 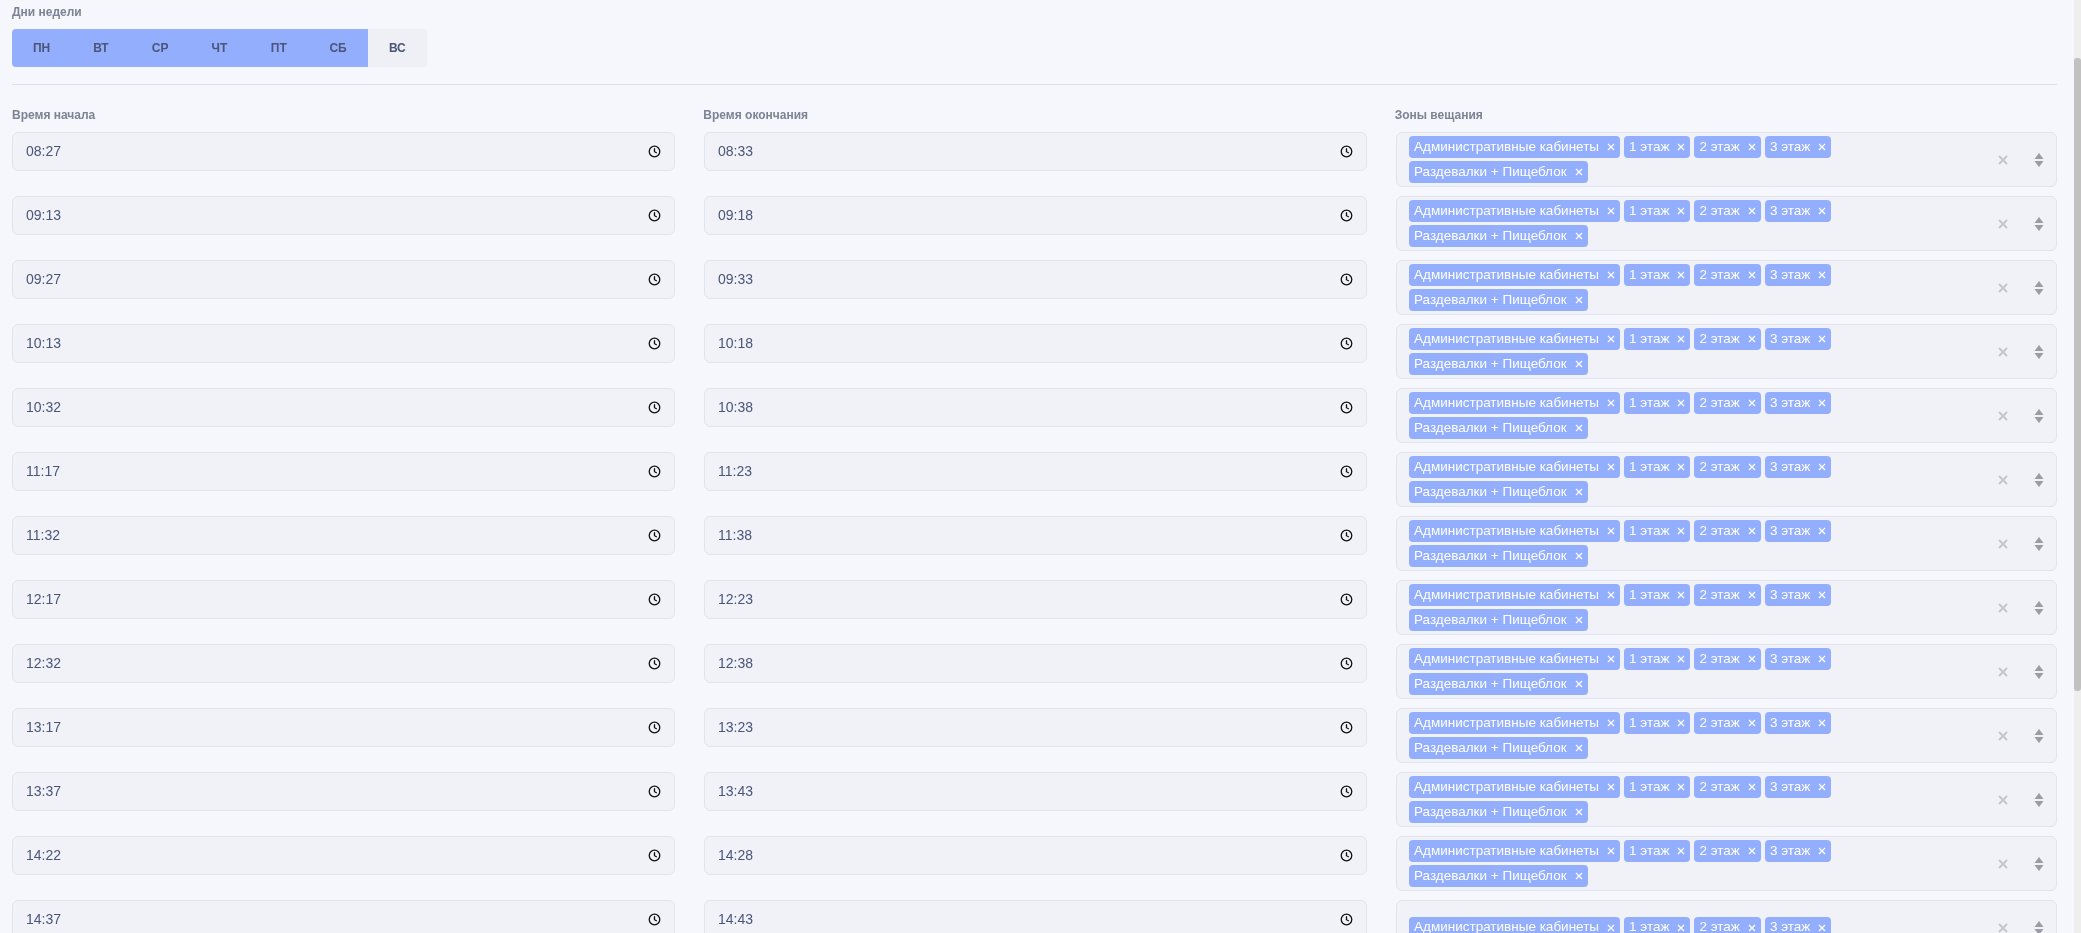 What do you see at coordinates (1035, 791) in the screenshot?
I see `time-field: 13:43` at bounding box center [1035, 791].